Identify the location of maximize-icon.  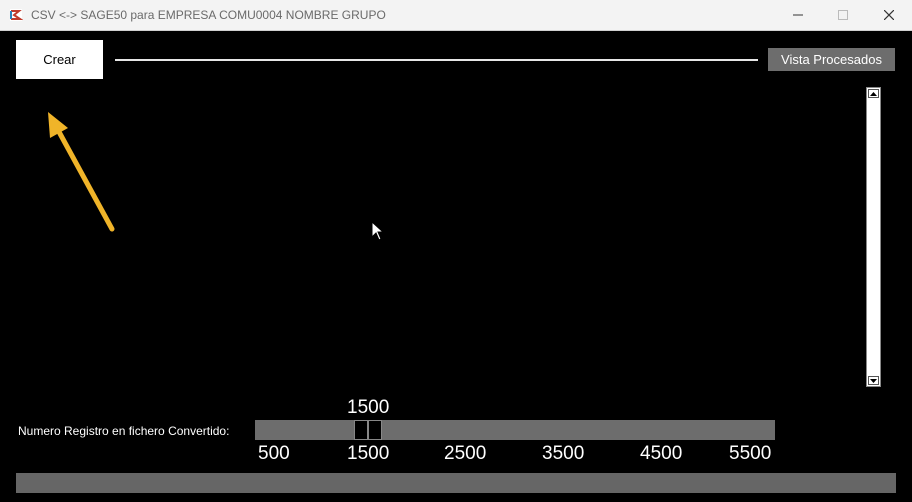
(843, 15).